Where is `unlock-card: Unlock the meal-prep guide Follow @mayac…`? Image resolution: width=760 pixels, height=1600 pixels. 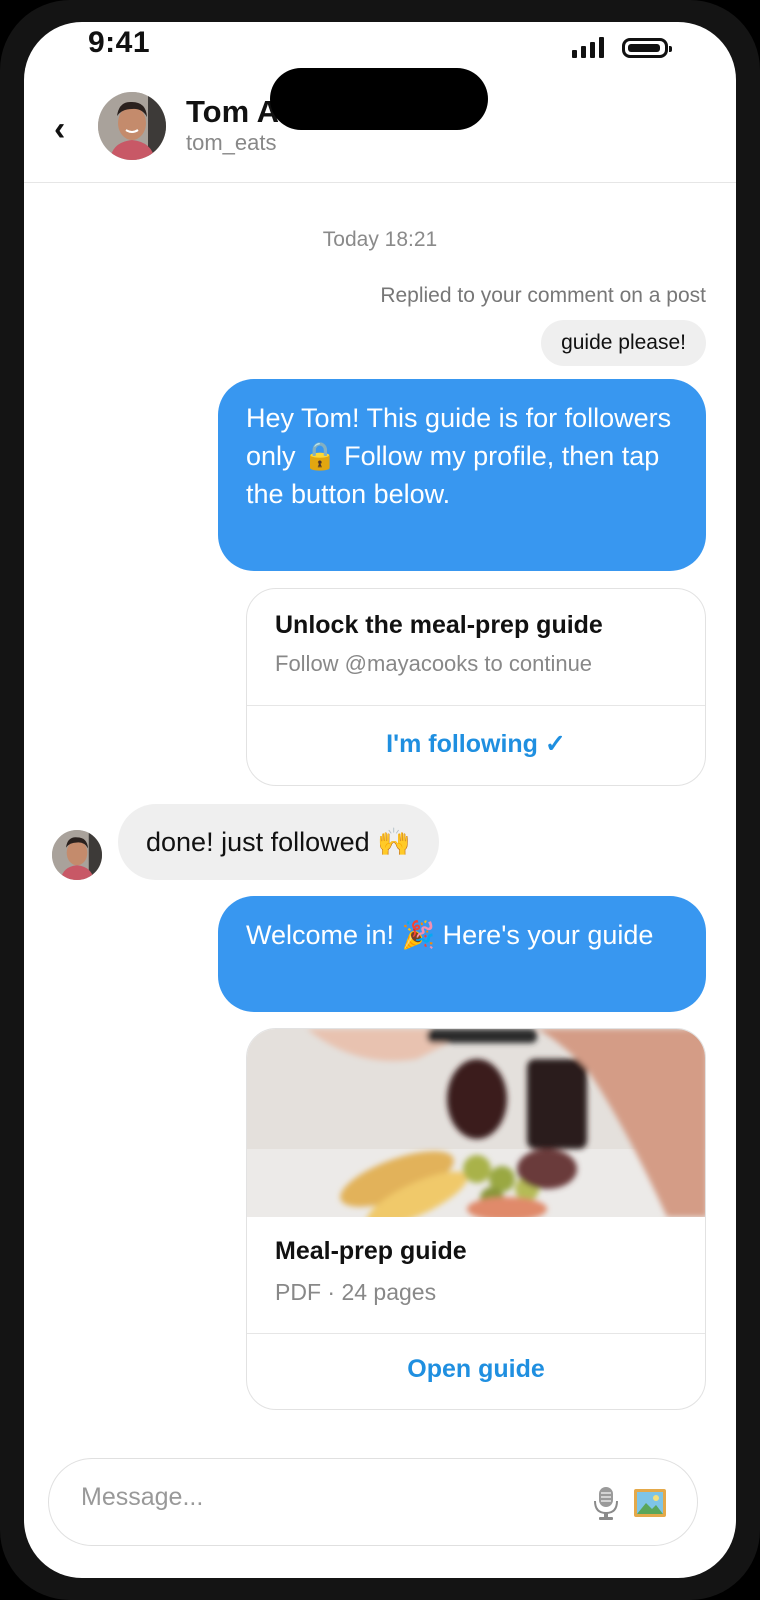 unlock-card: Unlock the meal-prep guide Follow @mayac… is located at coordinates (476, 687).